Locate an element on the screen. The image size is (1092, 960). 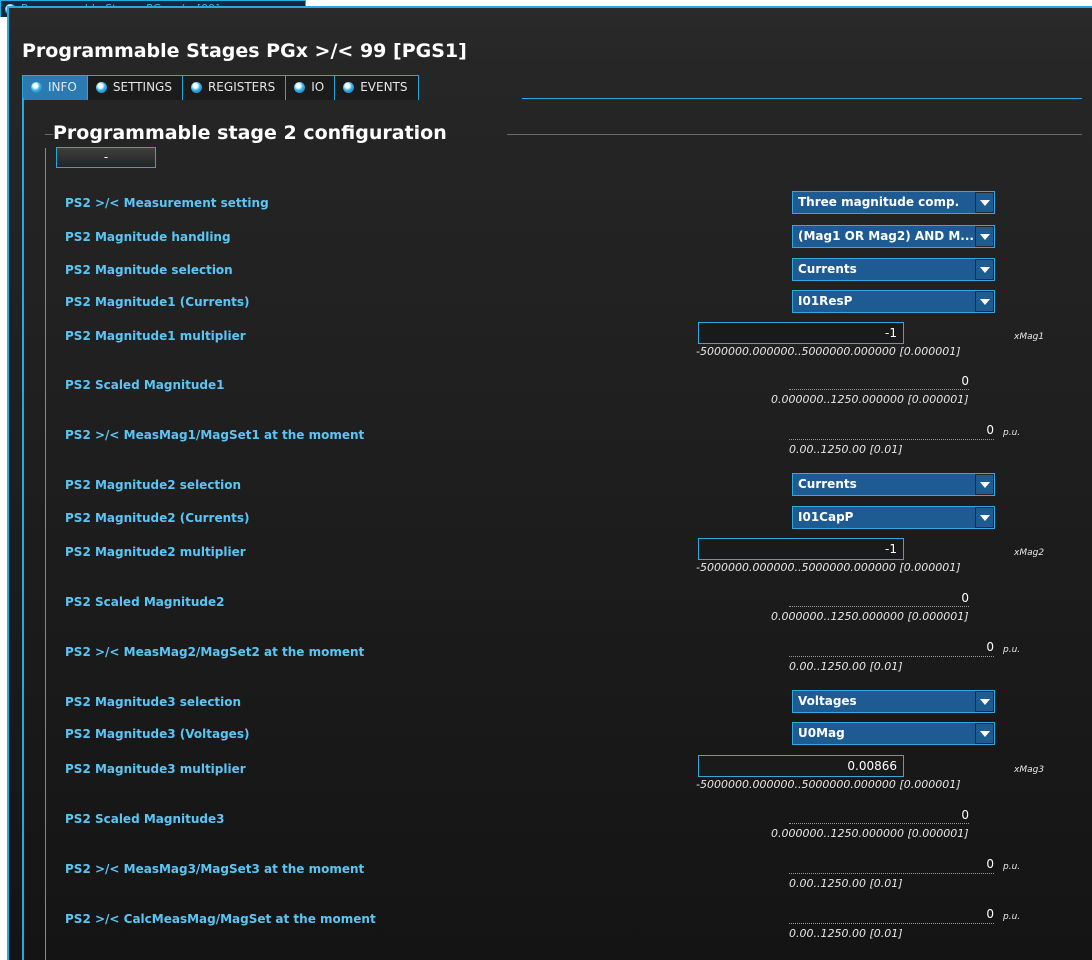
tab-bar: INFO SETTINGS REGISTERS IO EVENTS is located at coordinates (220, 87).